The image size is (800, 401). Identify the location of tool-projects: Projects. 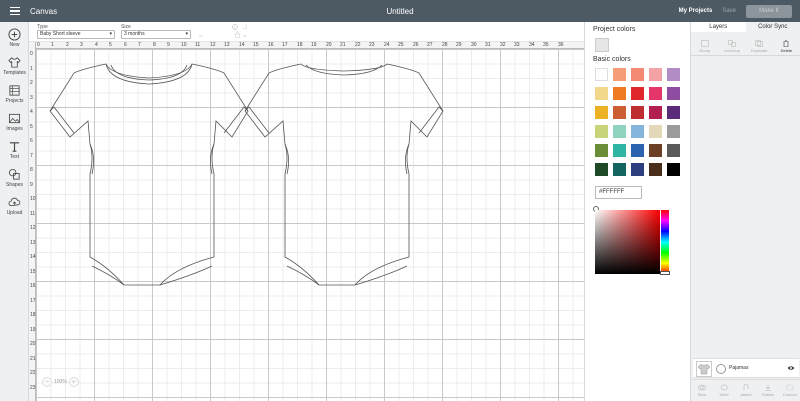
(14, 94).